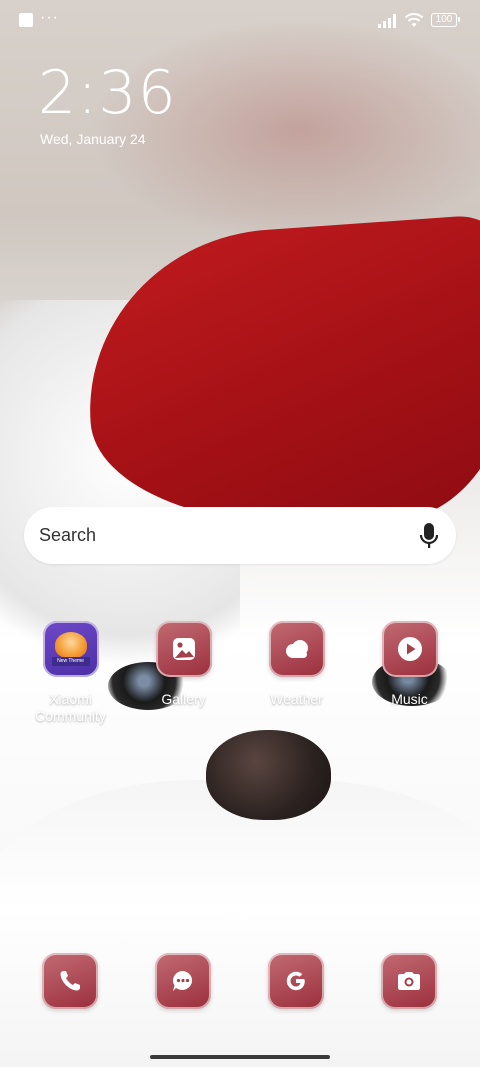  Describe the element at coordinates (70, 707) in the screenshot. I see `app-label-xiaomi-community: Xiaomi Community` at that location.